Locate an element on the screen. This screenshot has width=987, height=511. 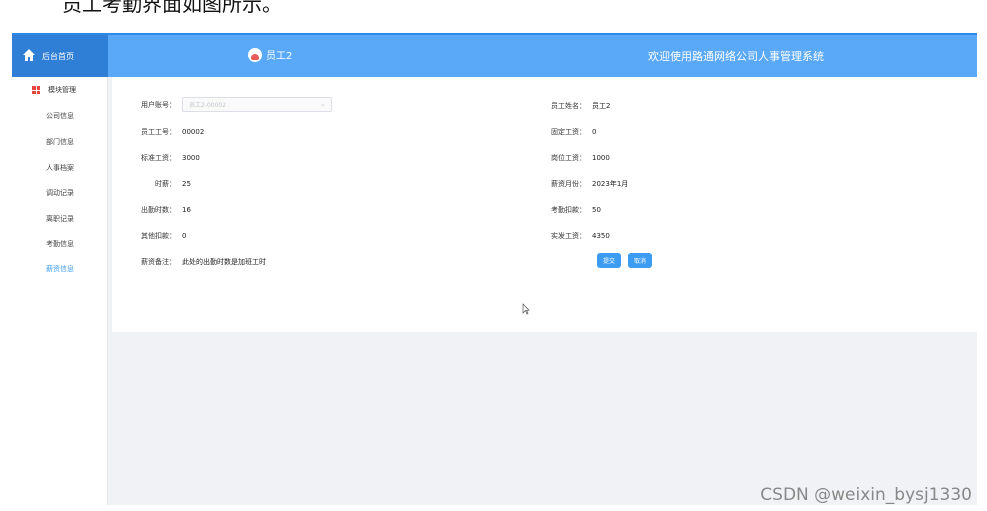
cancel-button: 取消 is located at coordinates (640, 260).